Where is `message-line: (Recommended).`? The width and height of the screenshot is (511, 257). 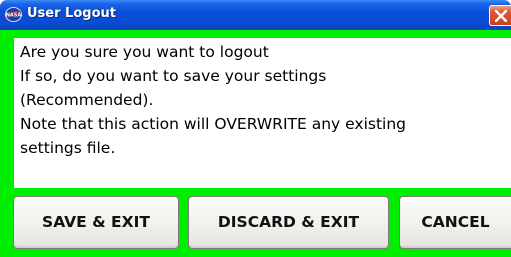 message-line: (Recommended). is located at coordinates (87, 100).